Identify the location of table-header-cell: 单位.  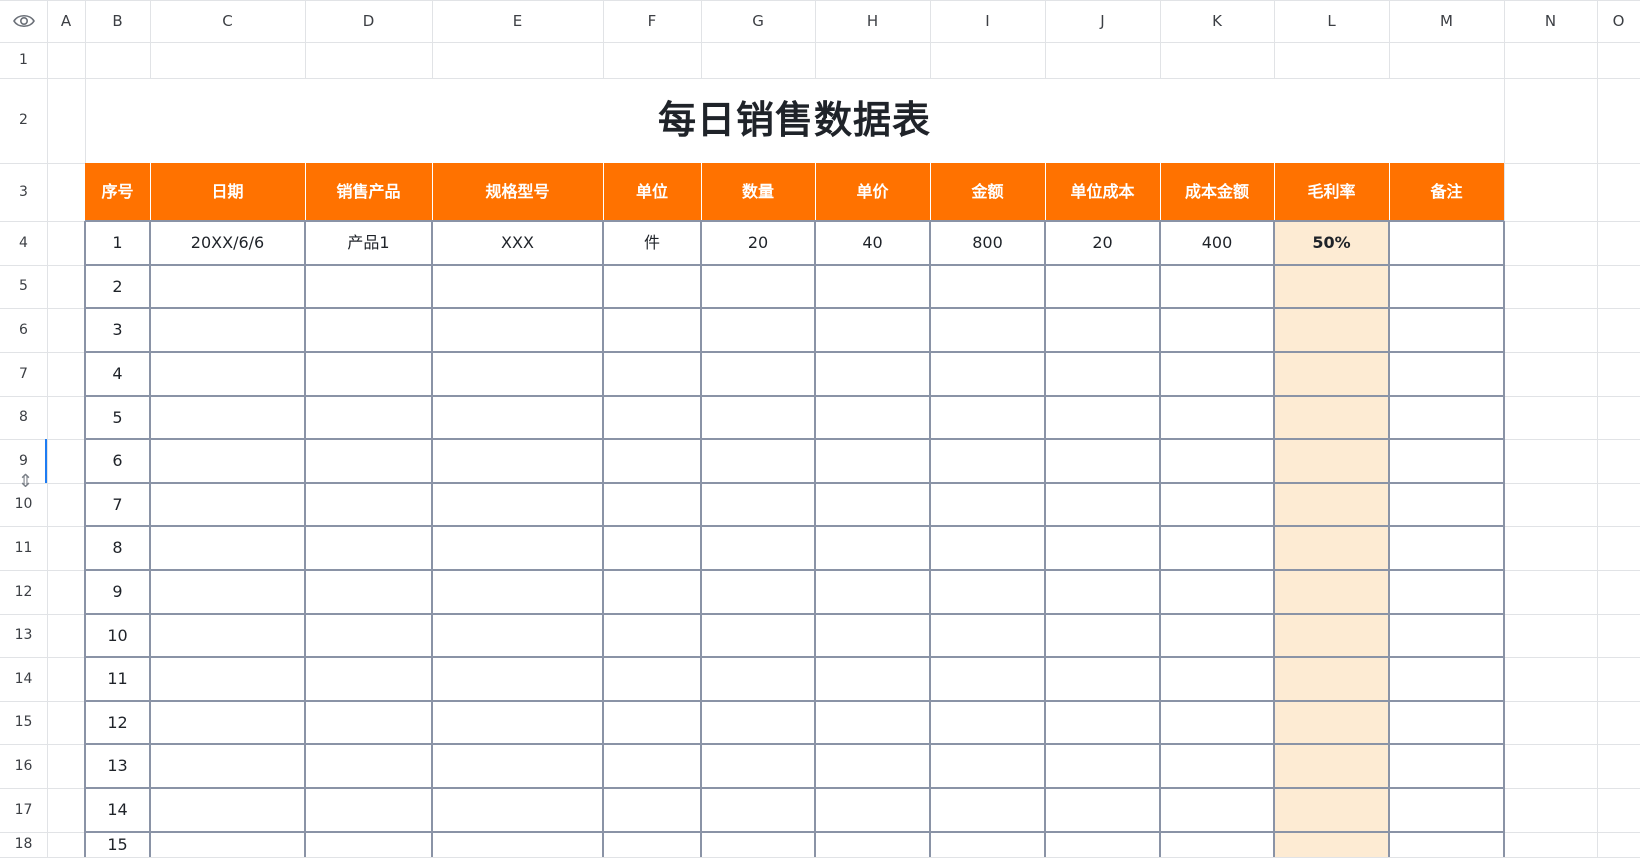
(652, 192).